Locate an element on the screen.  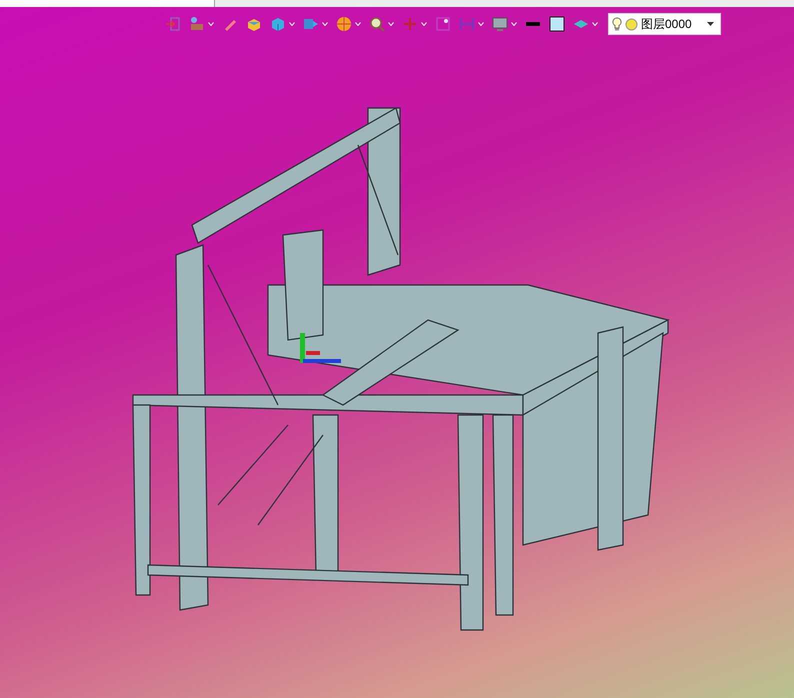
monitor-icon is located at coordinates (500, 24).